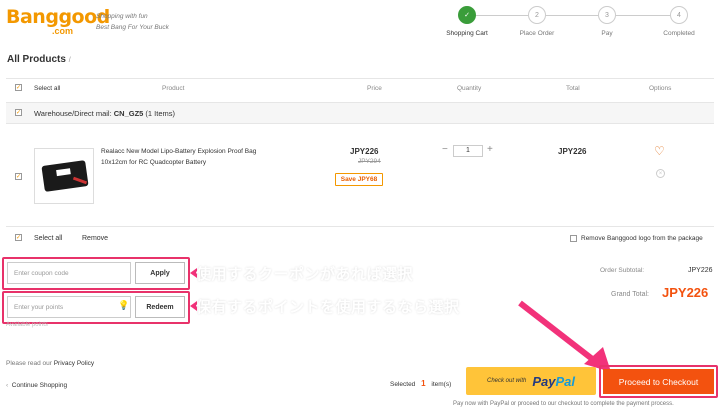  I want to click on proceed-checkout-button: Proceed to Checkout, so click(658, 381).